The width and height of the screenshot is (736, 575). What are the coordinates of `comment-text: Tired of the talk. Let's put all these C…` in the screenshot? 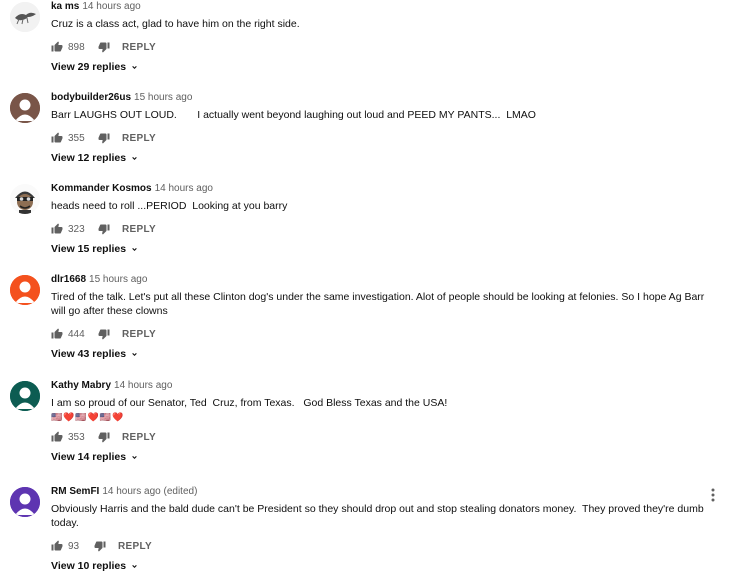 It's located at (379, 304).